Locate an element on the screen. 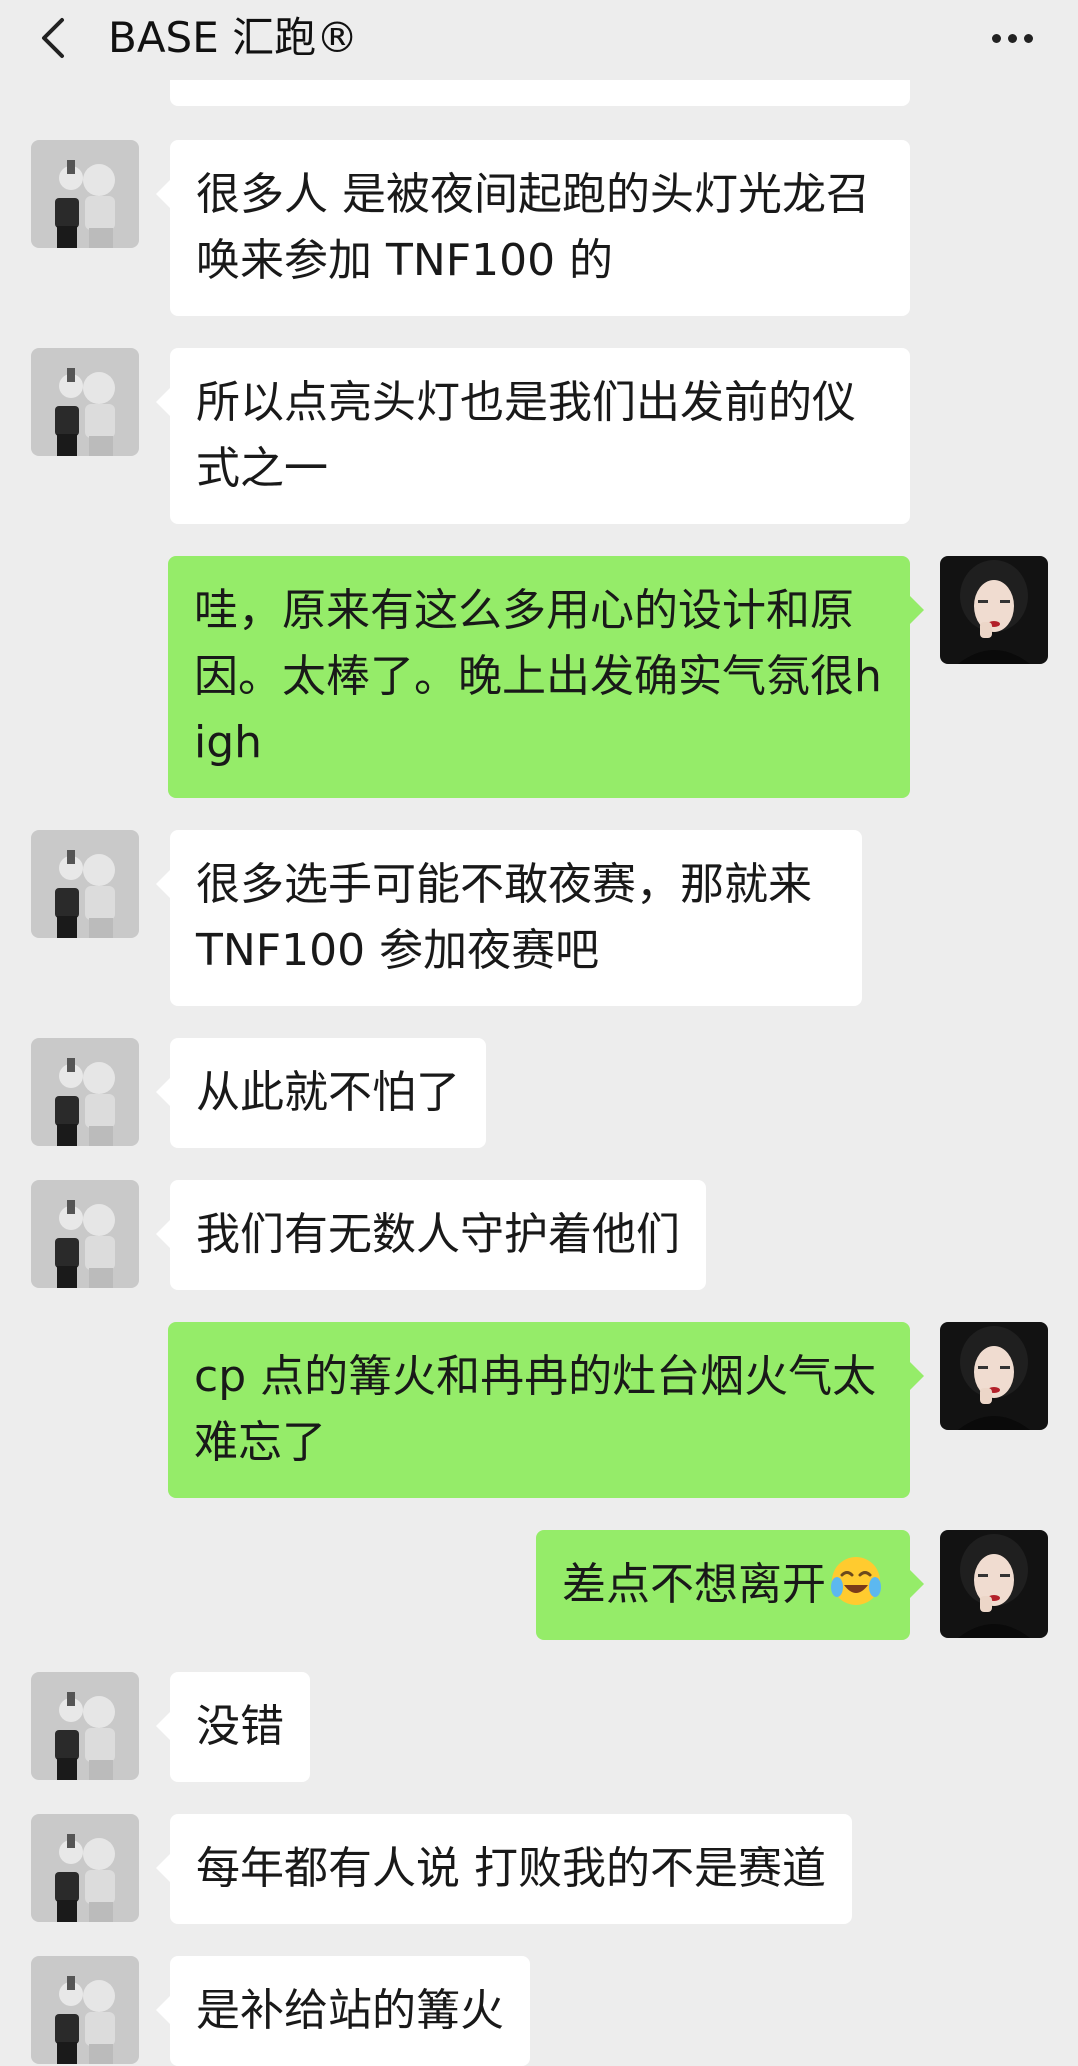 The height and width of the screenshot is (2066, 1078). incoming-message-bubble: 所以点亮头灯也是我们出发前的仪式之一 is located at coordinates (533, 436).